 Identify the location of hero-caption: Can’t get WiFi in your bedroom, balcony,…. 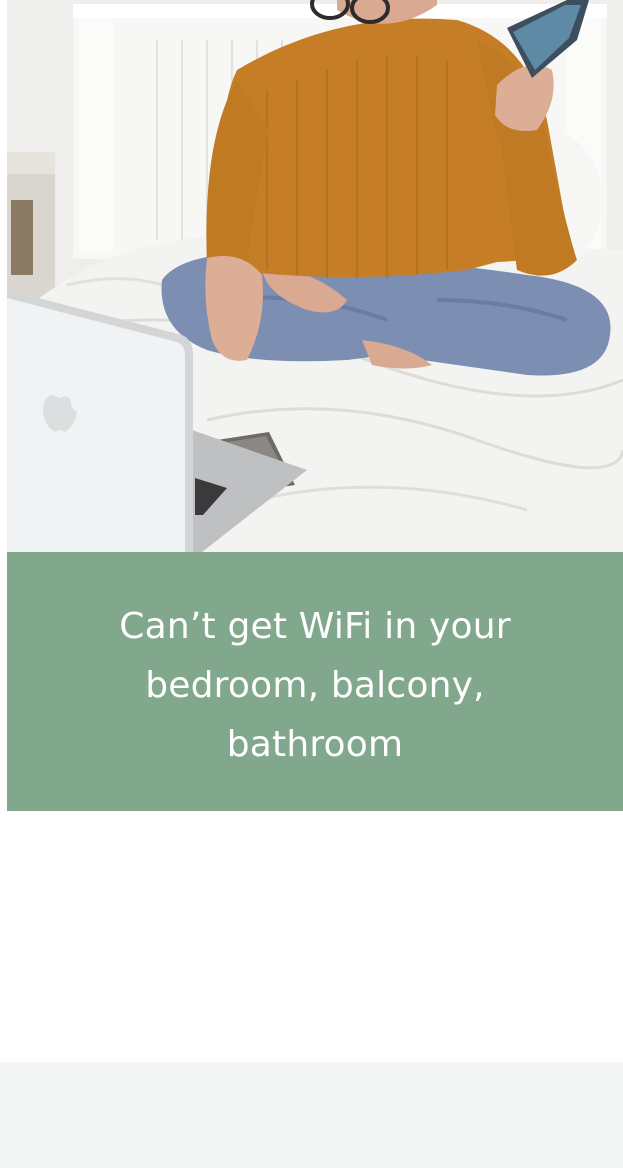
(315, 685).